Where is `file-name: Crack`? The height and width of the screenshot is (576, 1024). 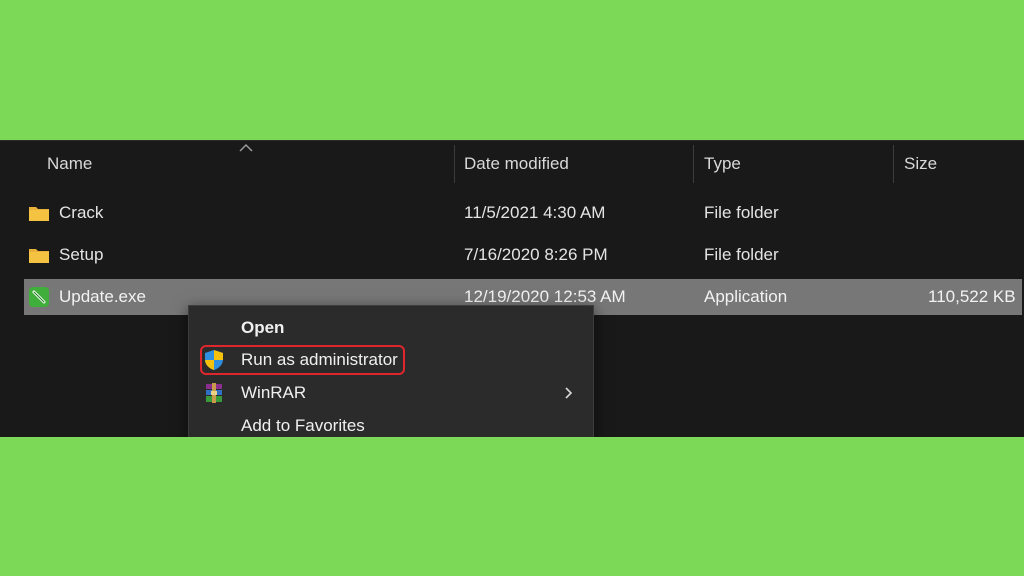 file-name: Crack is located at coordinates (81, 212).